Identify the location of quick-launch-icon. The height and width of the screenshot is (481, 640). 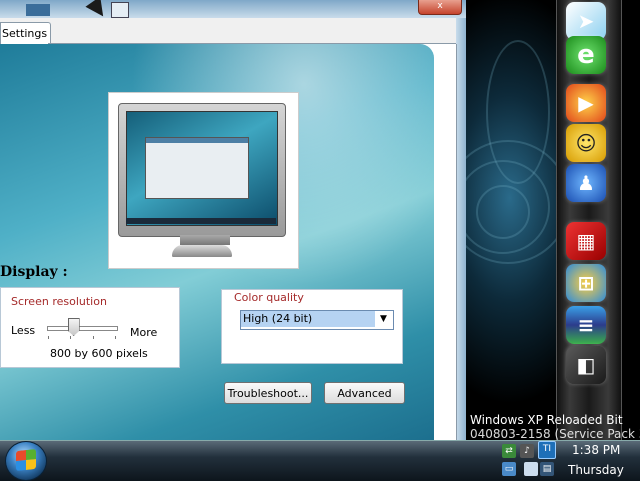
(531, 469).